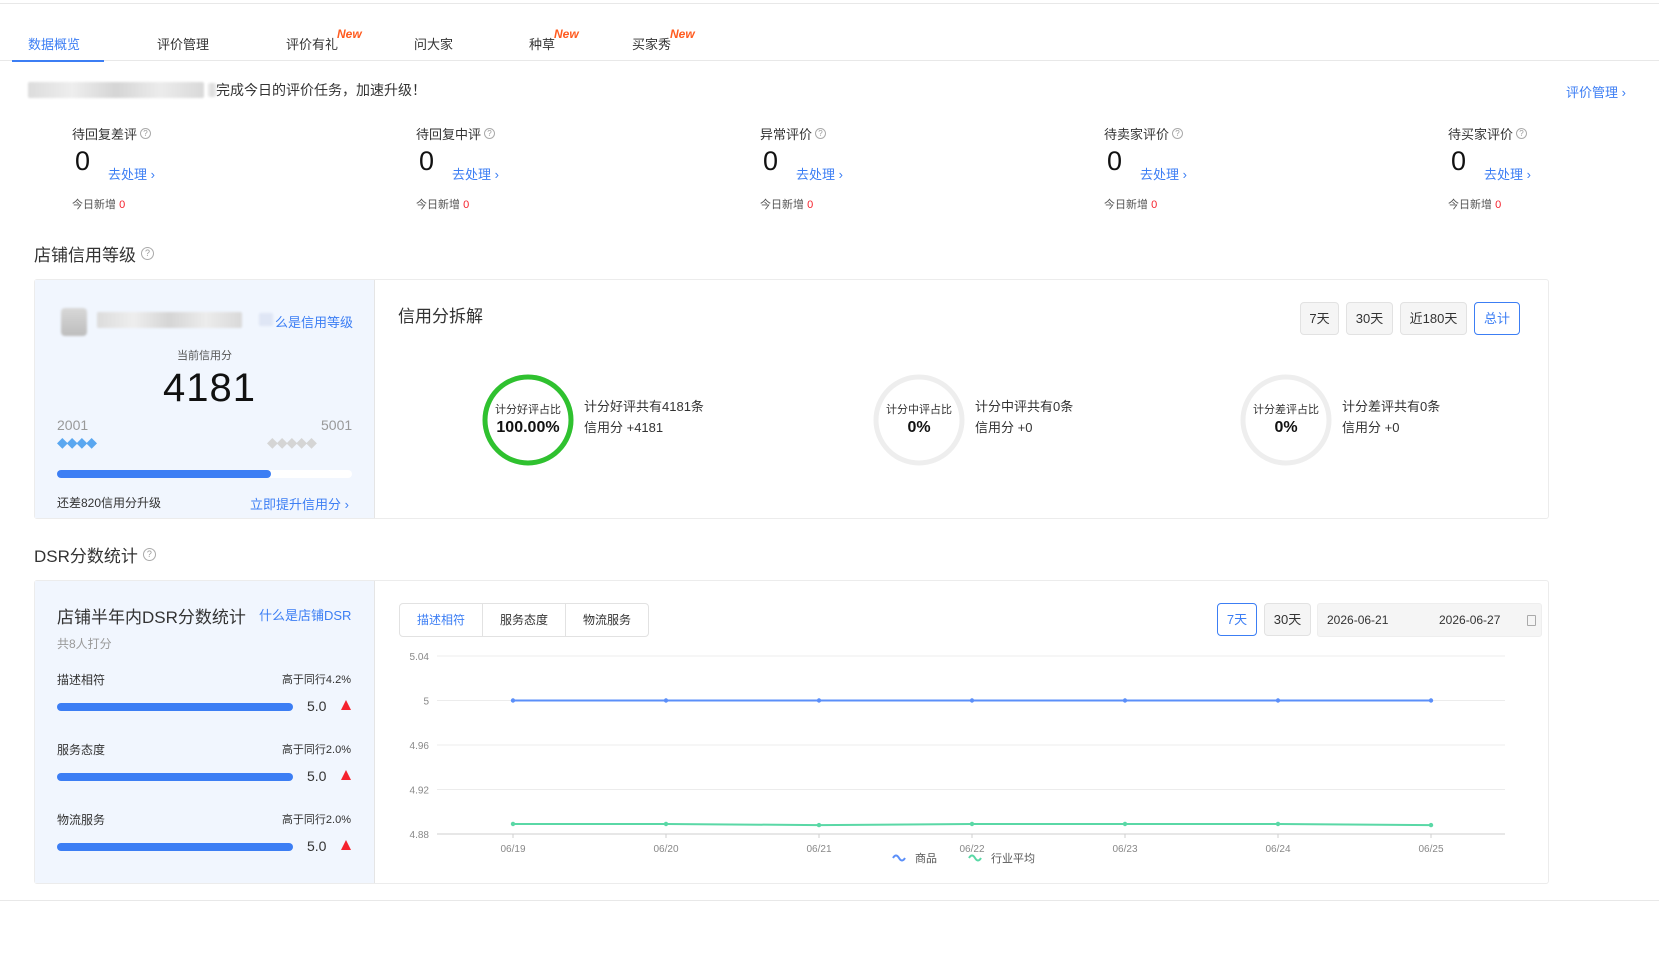  What do you see at coordinates (324, 40) in the screenshot?
I see `tab-review-gift: 评价有礼 New` at bounding box center [324, 40].